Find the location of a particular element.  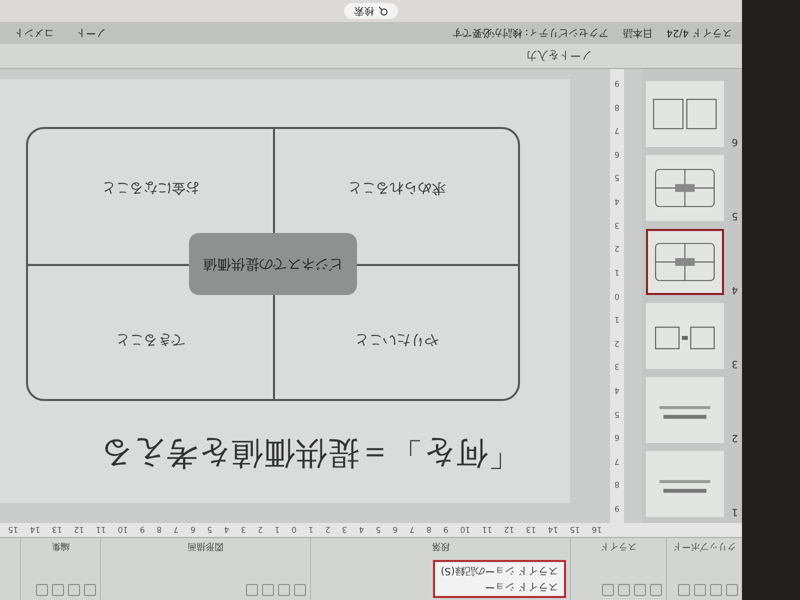

slide-title: 「何を」＝提供価値を考える is located at coordinates (310, 454).